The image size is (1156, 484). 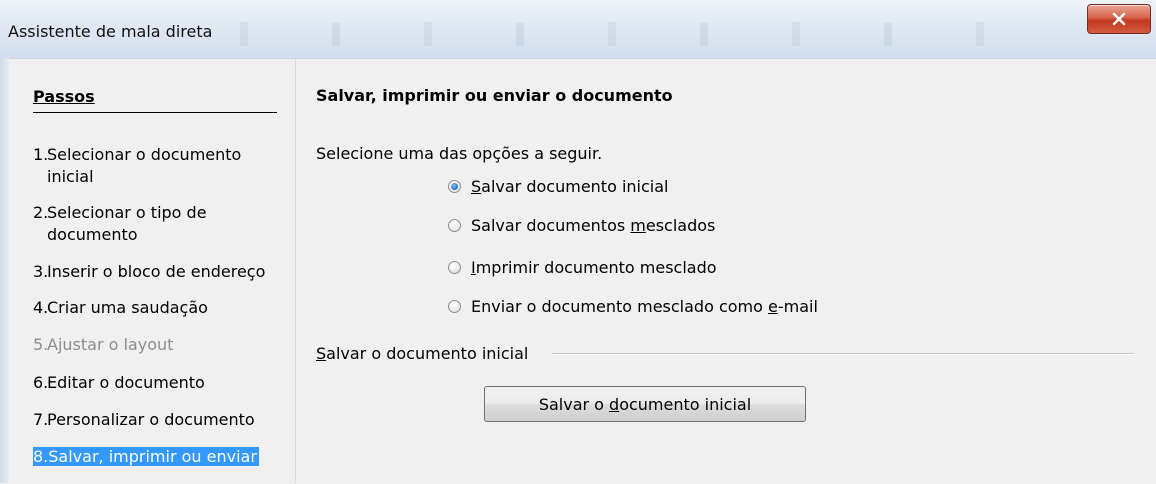 I want to click on step-6: 6.Editar o documento, so click(x=155, y=383).